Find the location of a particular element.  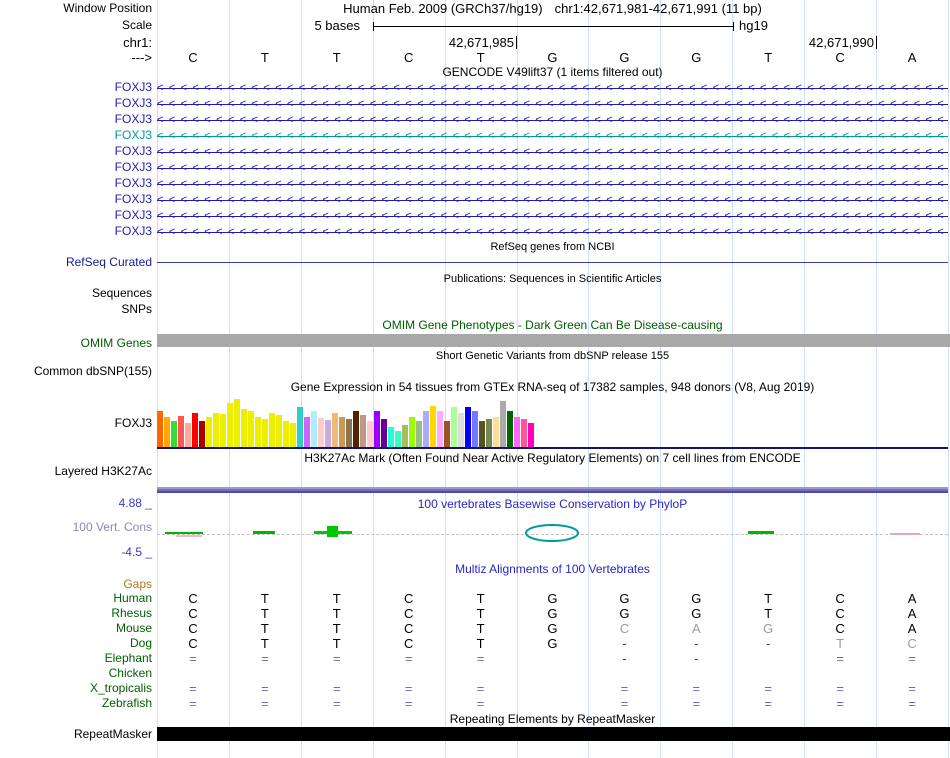

species-label: X_tropicalis is located at coordinates (76, 688).